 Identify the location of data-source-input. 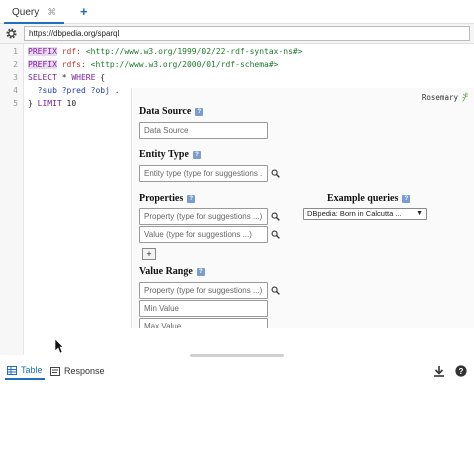
(203, 130).